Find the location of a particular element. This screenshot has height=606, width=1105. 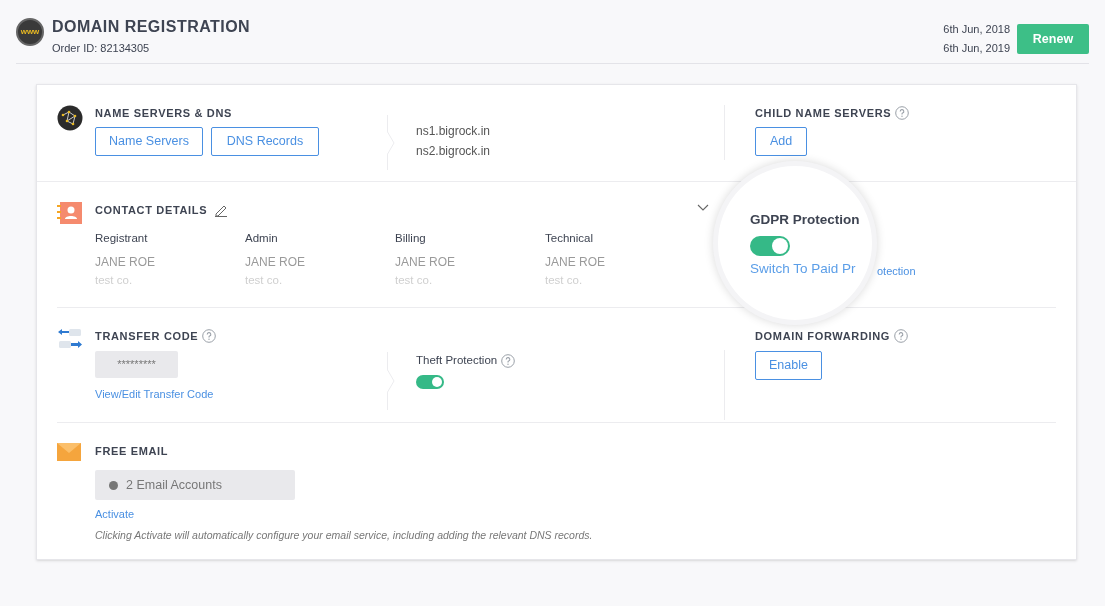

section-title: FREE EMAIL is located at coordinates (132, 451).